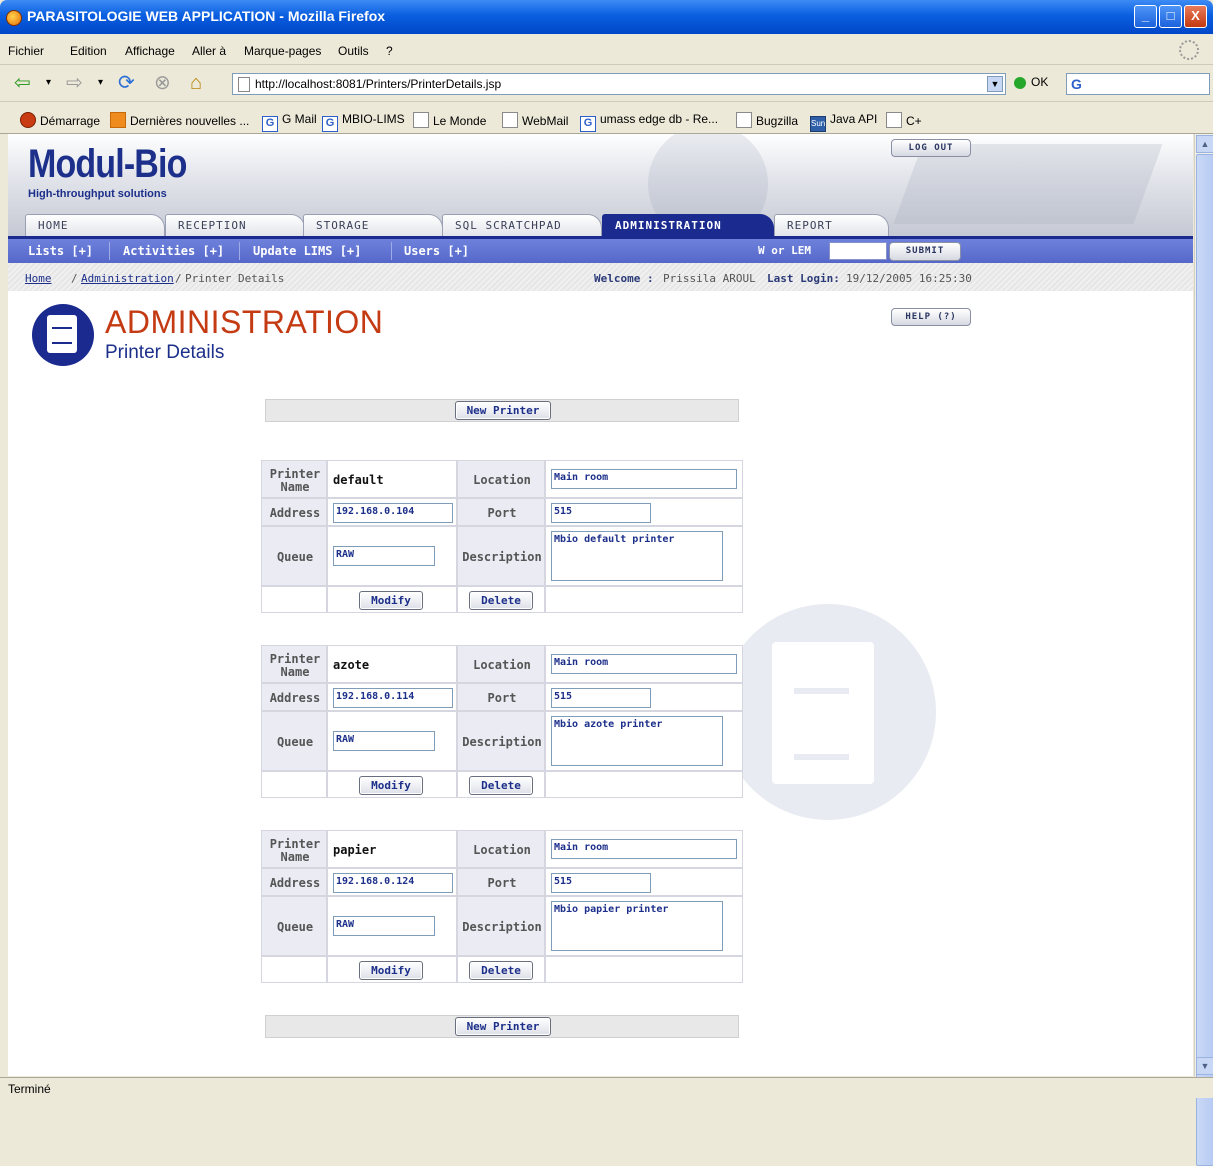 The height and width of the screenshot is (1166, 1213). I want to click on address-label: Address, so click(295, 513).